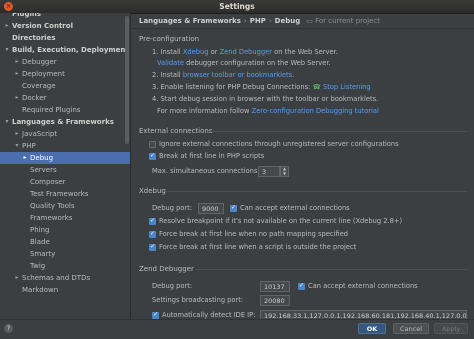 This screenshot has height=339, width=474. What do you see at coordinates (343, 21) in the screenshot?
I see `project-scope-note: ▭ For current project` at bounding box center [343, 21].